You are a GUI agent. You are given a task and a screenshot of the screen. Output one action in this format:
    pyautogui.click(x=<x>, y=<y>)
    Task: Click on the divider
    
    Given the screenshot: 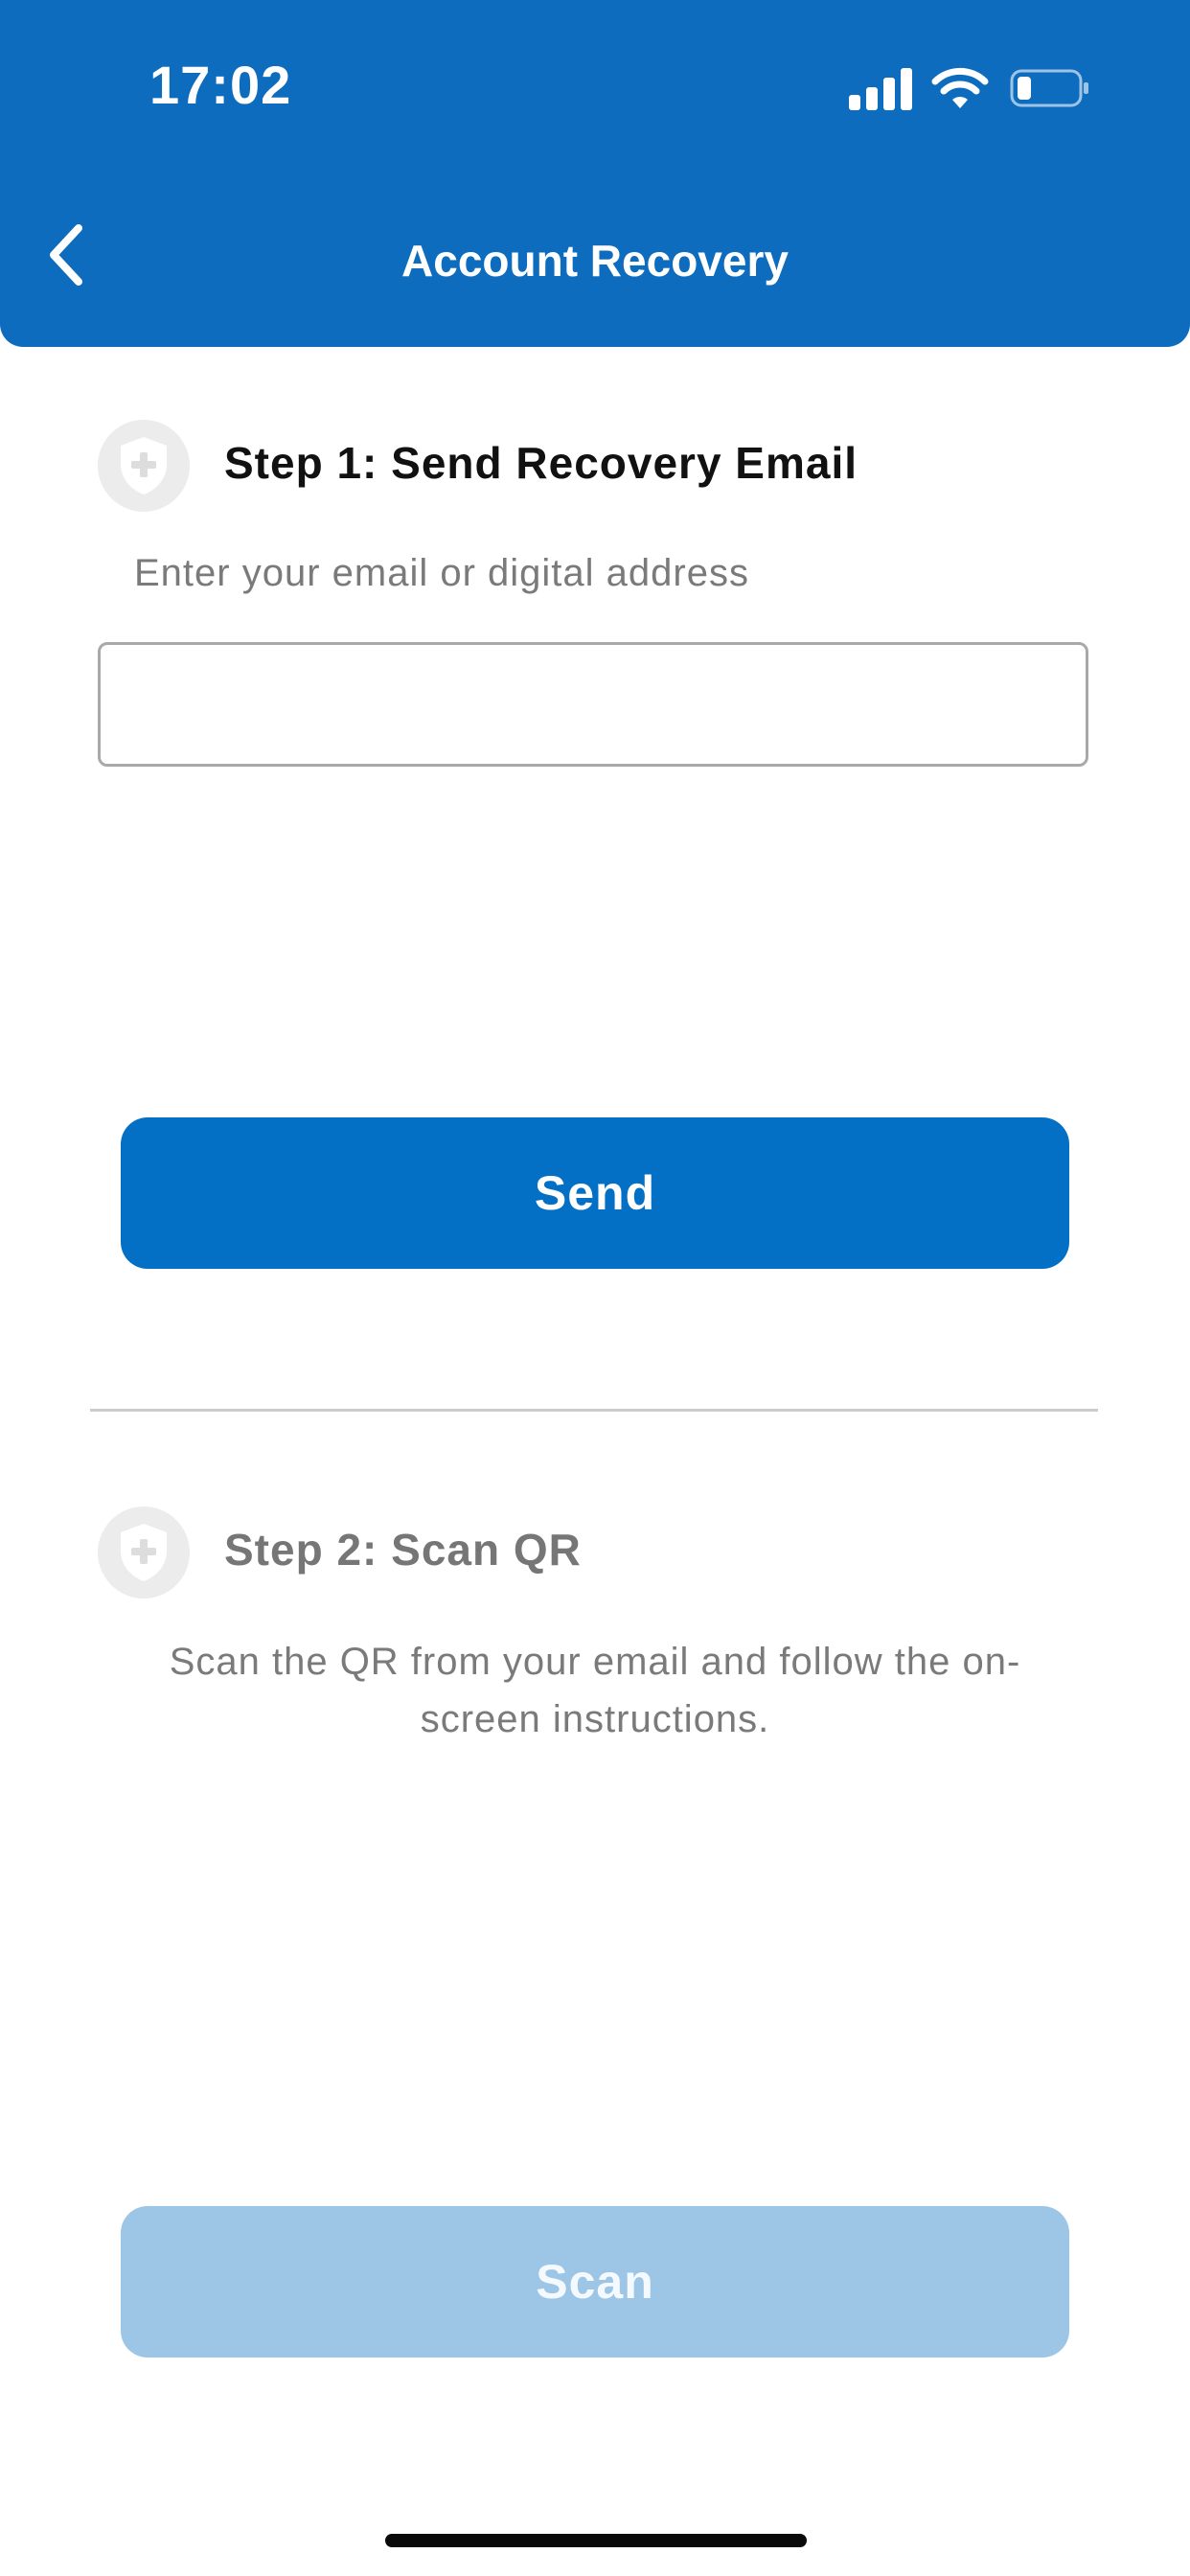 What is the action you would take?
    pyautogui.click(x=594, y=1410)
    